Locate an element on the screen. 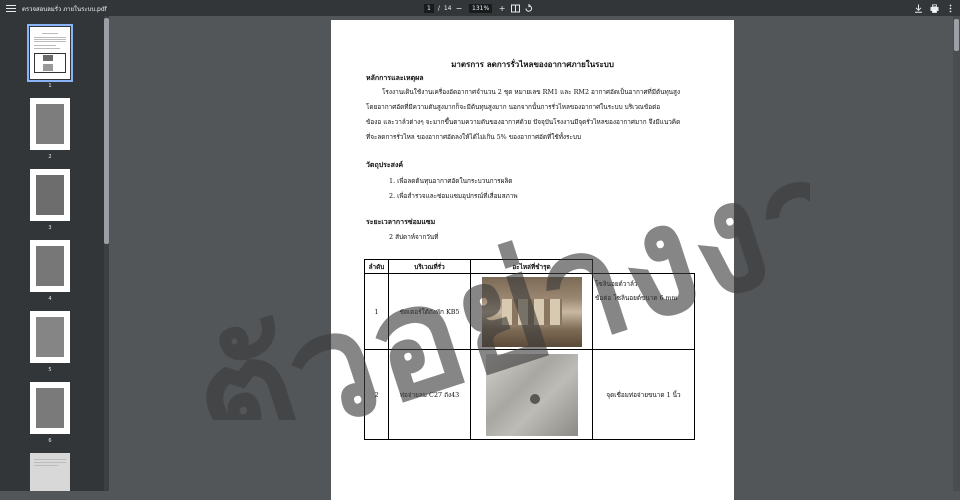 The image size is (960, 500). period-line: 2 สัปดาห์จากวันที่ is located at coordinates (414, 237).